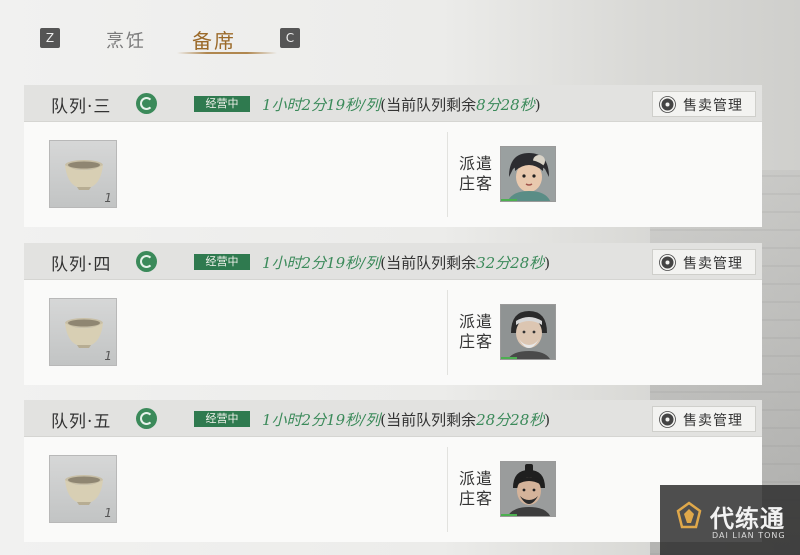  What do you see at coordinates (290, 38) in the screenshot?
I see `key-hint-c: C` at bounding box center [290, 38].